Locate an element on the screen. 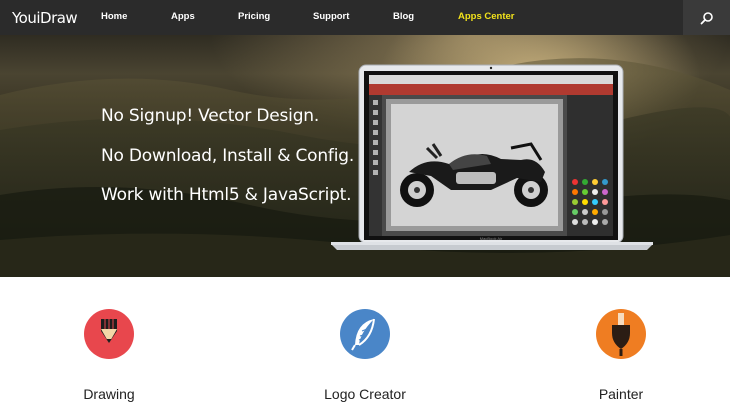 The height and width of the screenshot is (411, 730). nav-home: Home is located at coordinates (114, 16).